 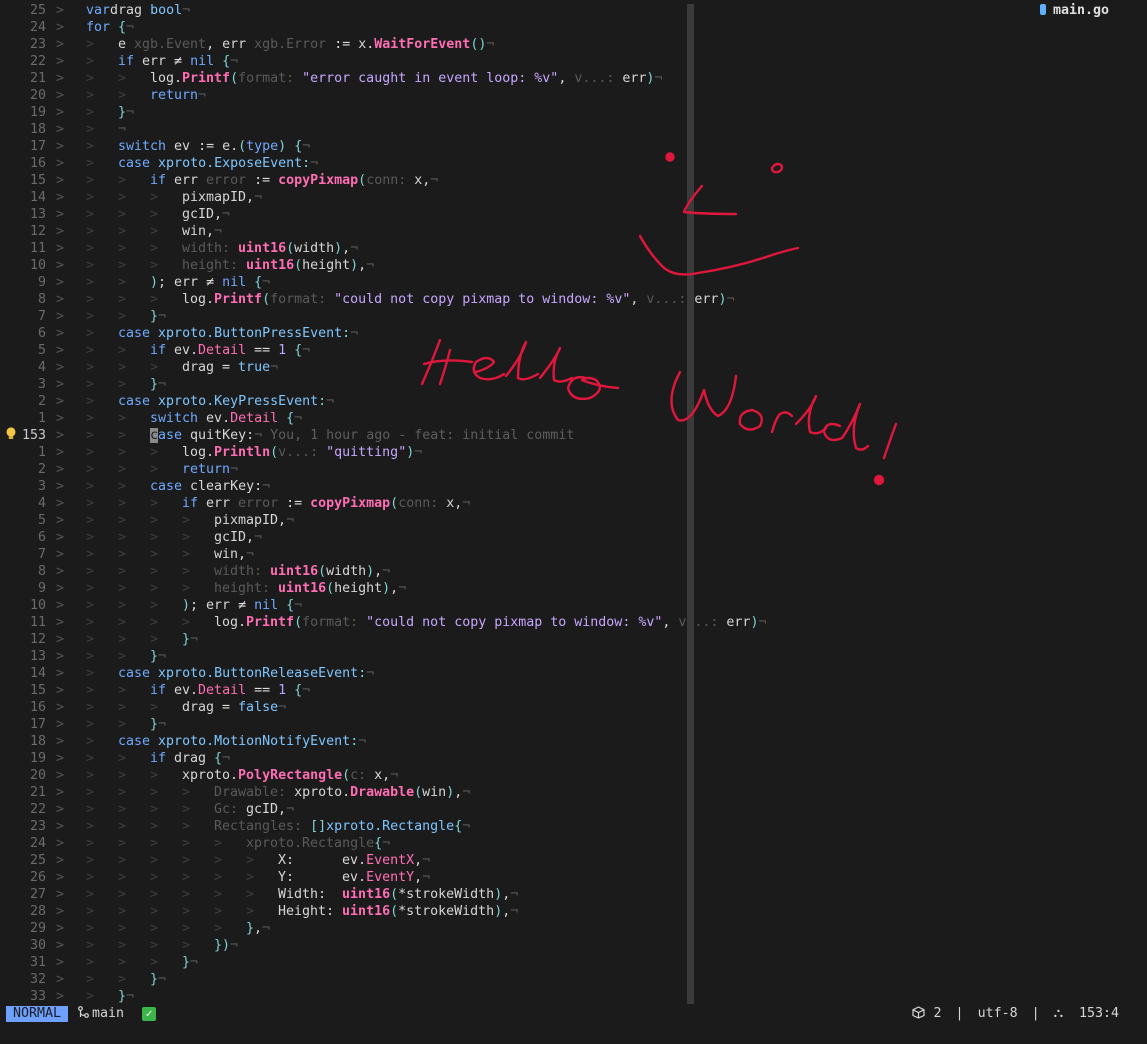 I want to click on code-text: xproto.Rectangle{¬, so click(x=318, y=843).